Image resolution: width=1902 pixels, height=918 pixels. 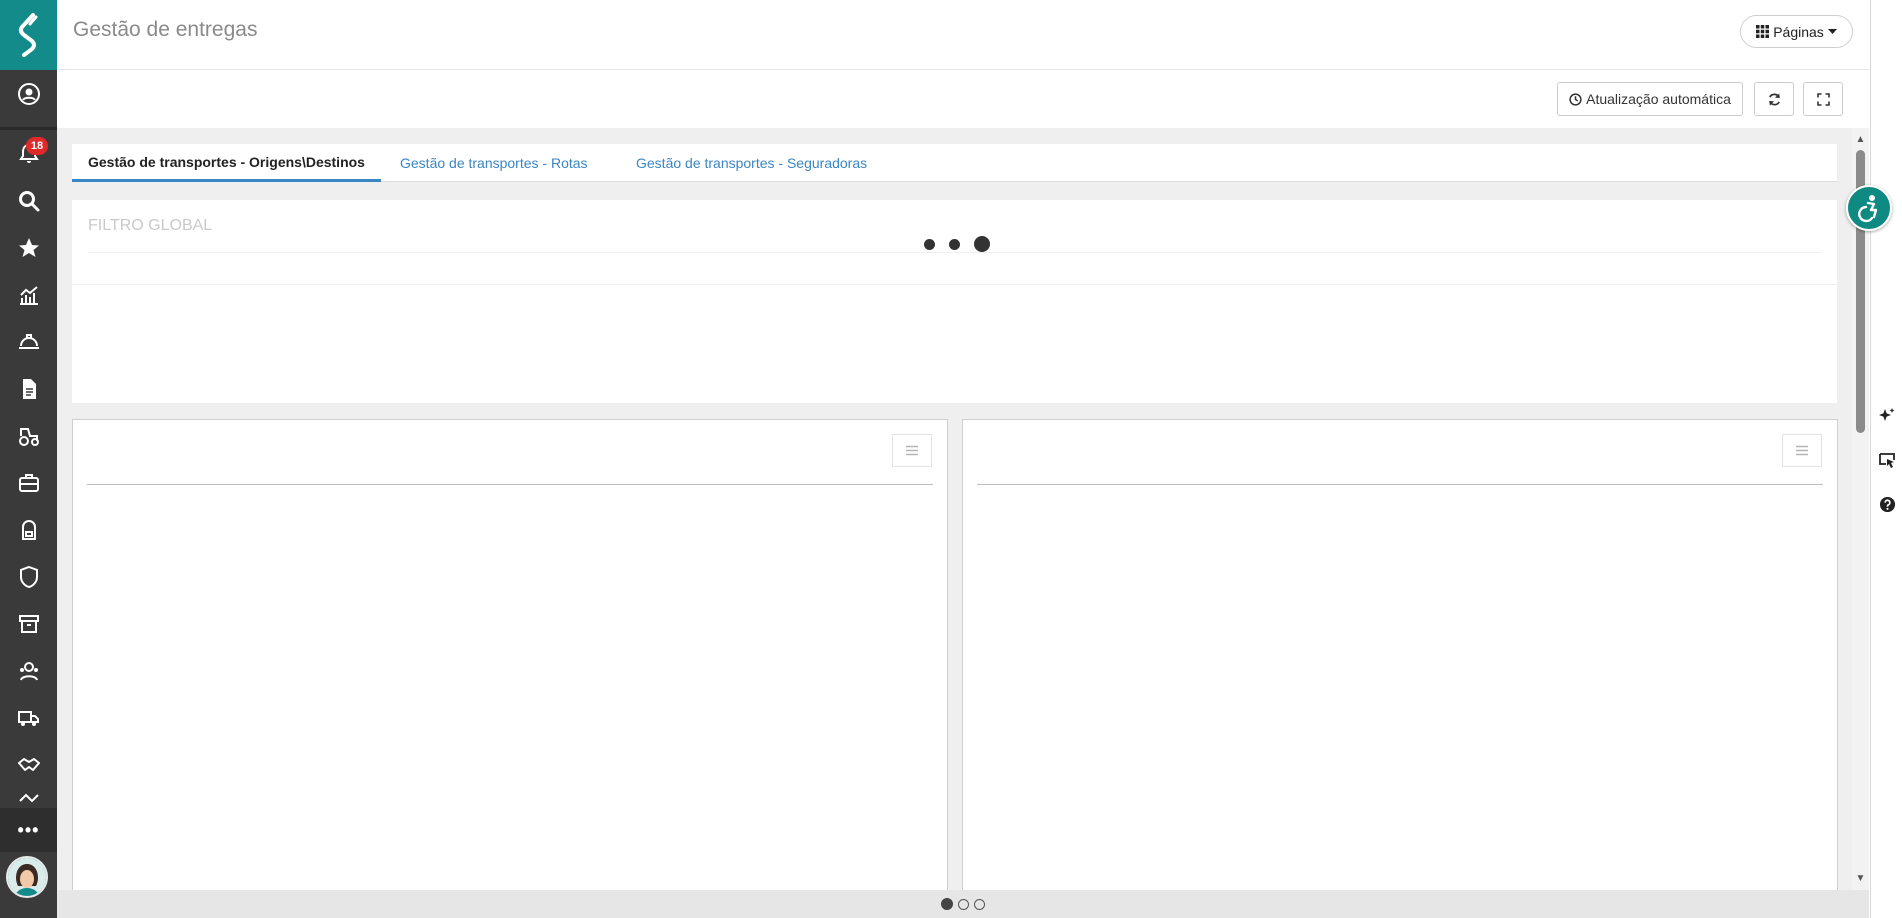 I want to click on search-icon, so click(x=28, y=201).